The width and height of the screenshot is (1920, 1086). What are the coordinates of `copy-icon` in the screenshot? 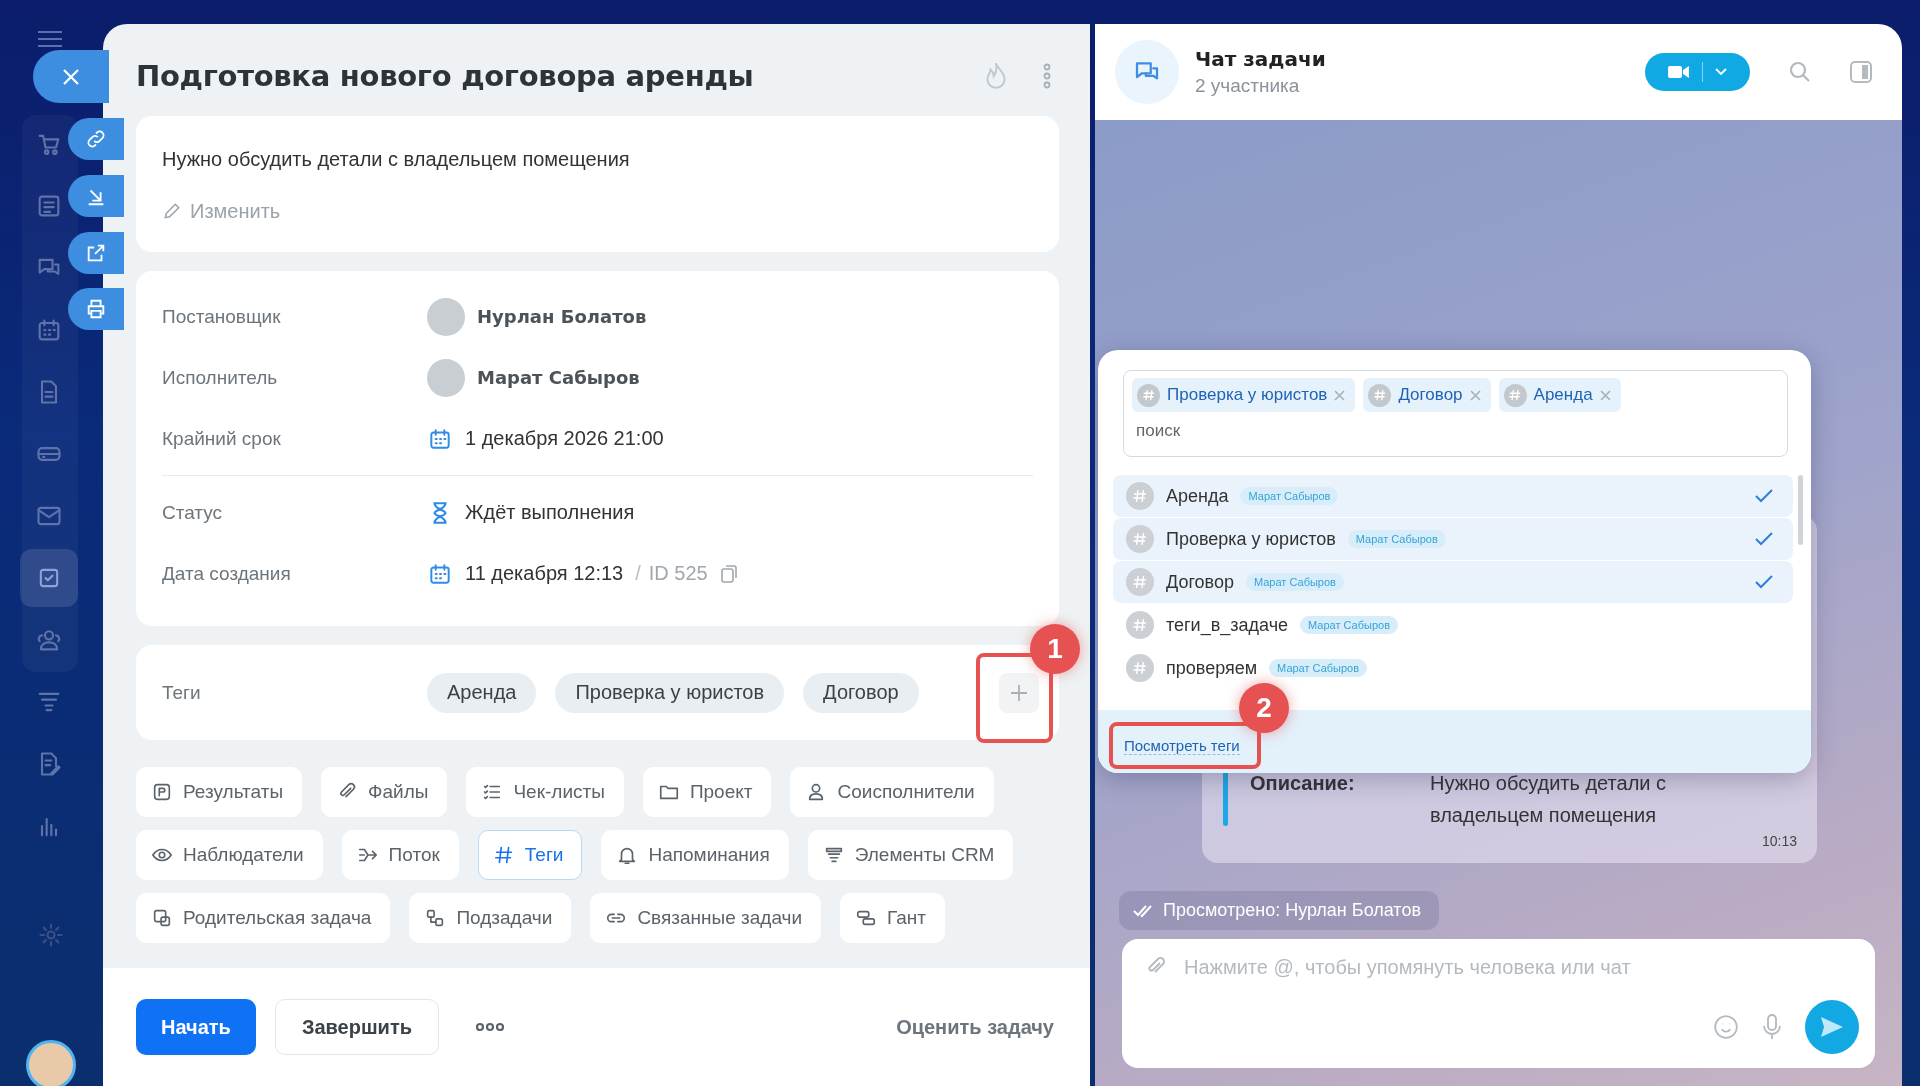 It's located at (729, 573).